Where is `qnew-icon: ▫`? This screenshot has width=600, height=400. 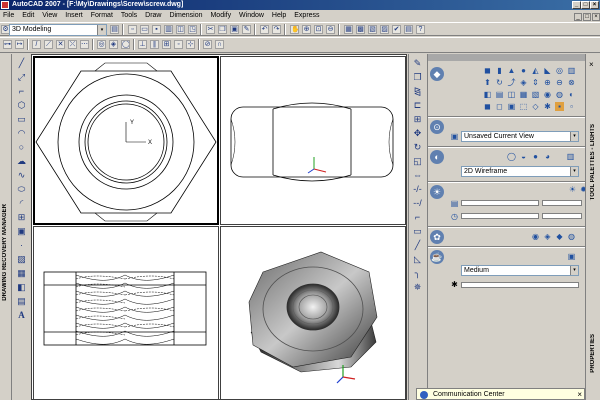 qnew-icon: ▫ is located at coordinates (132, 29).